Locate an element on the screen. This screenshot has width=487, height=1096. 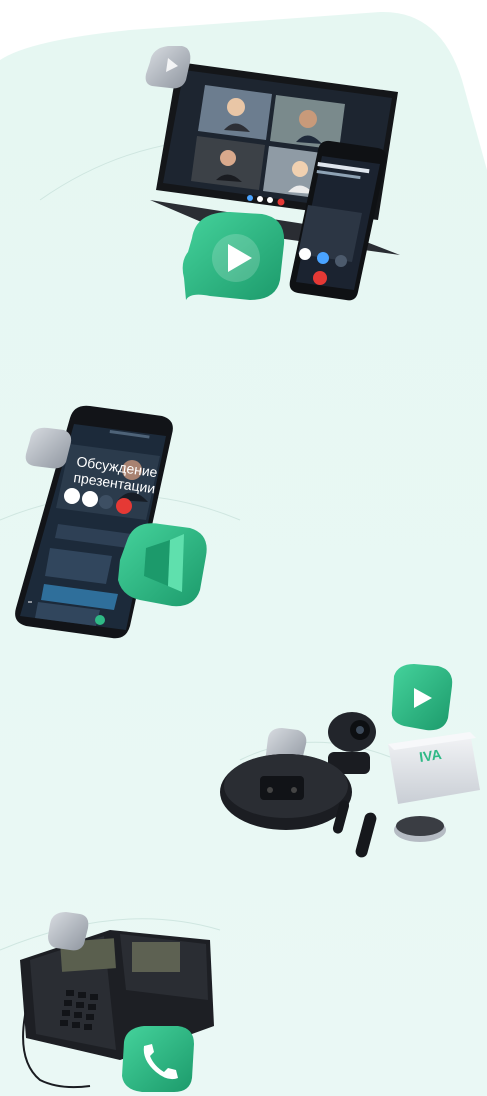
play-badge-icon is located at coordinates (233, 256).